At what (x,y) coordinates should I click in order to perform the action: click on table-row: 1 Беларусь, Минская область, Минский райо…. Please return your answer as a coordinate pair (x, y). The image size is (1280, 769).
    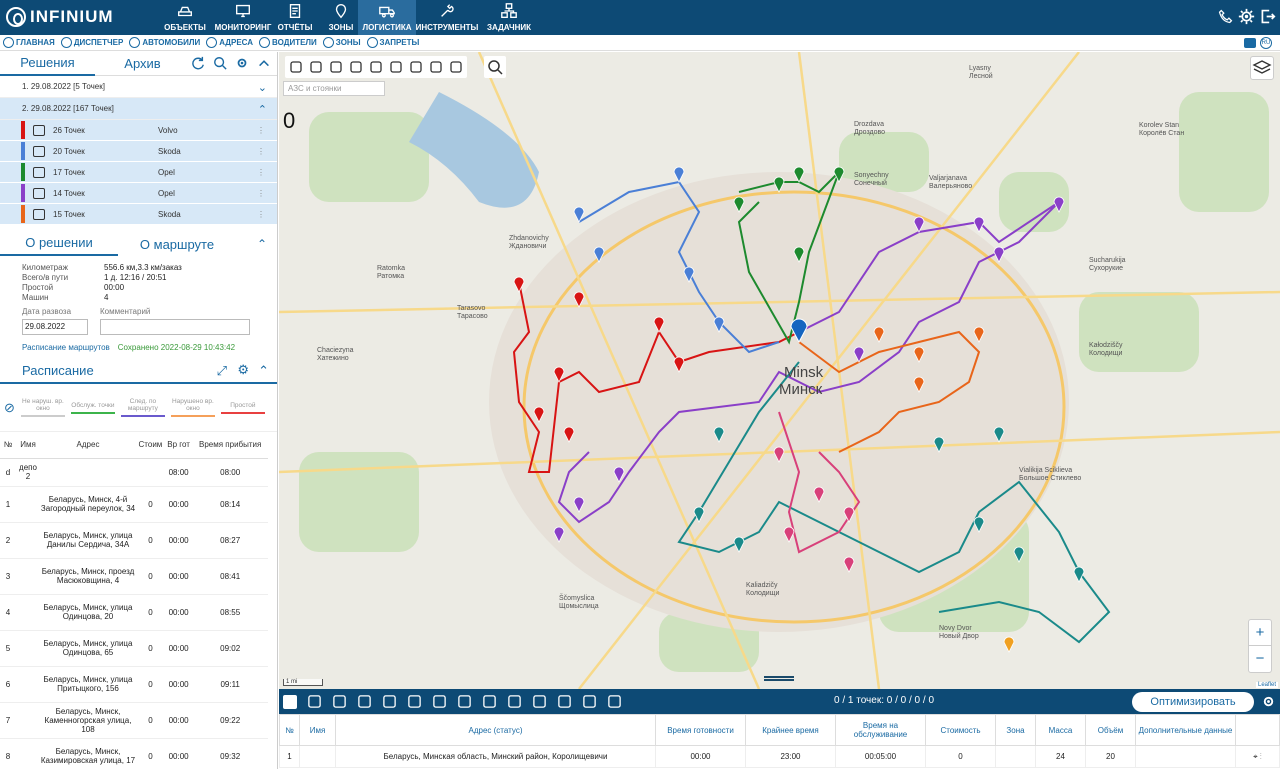
    Looking at the image, I should click on (779, 756).